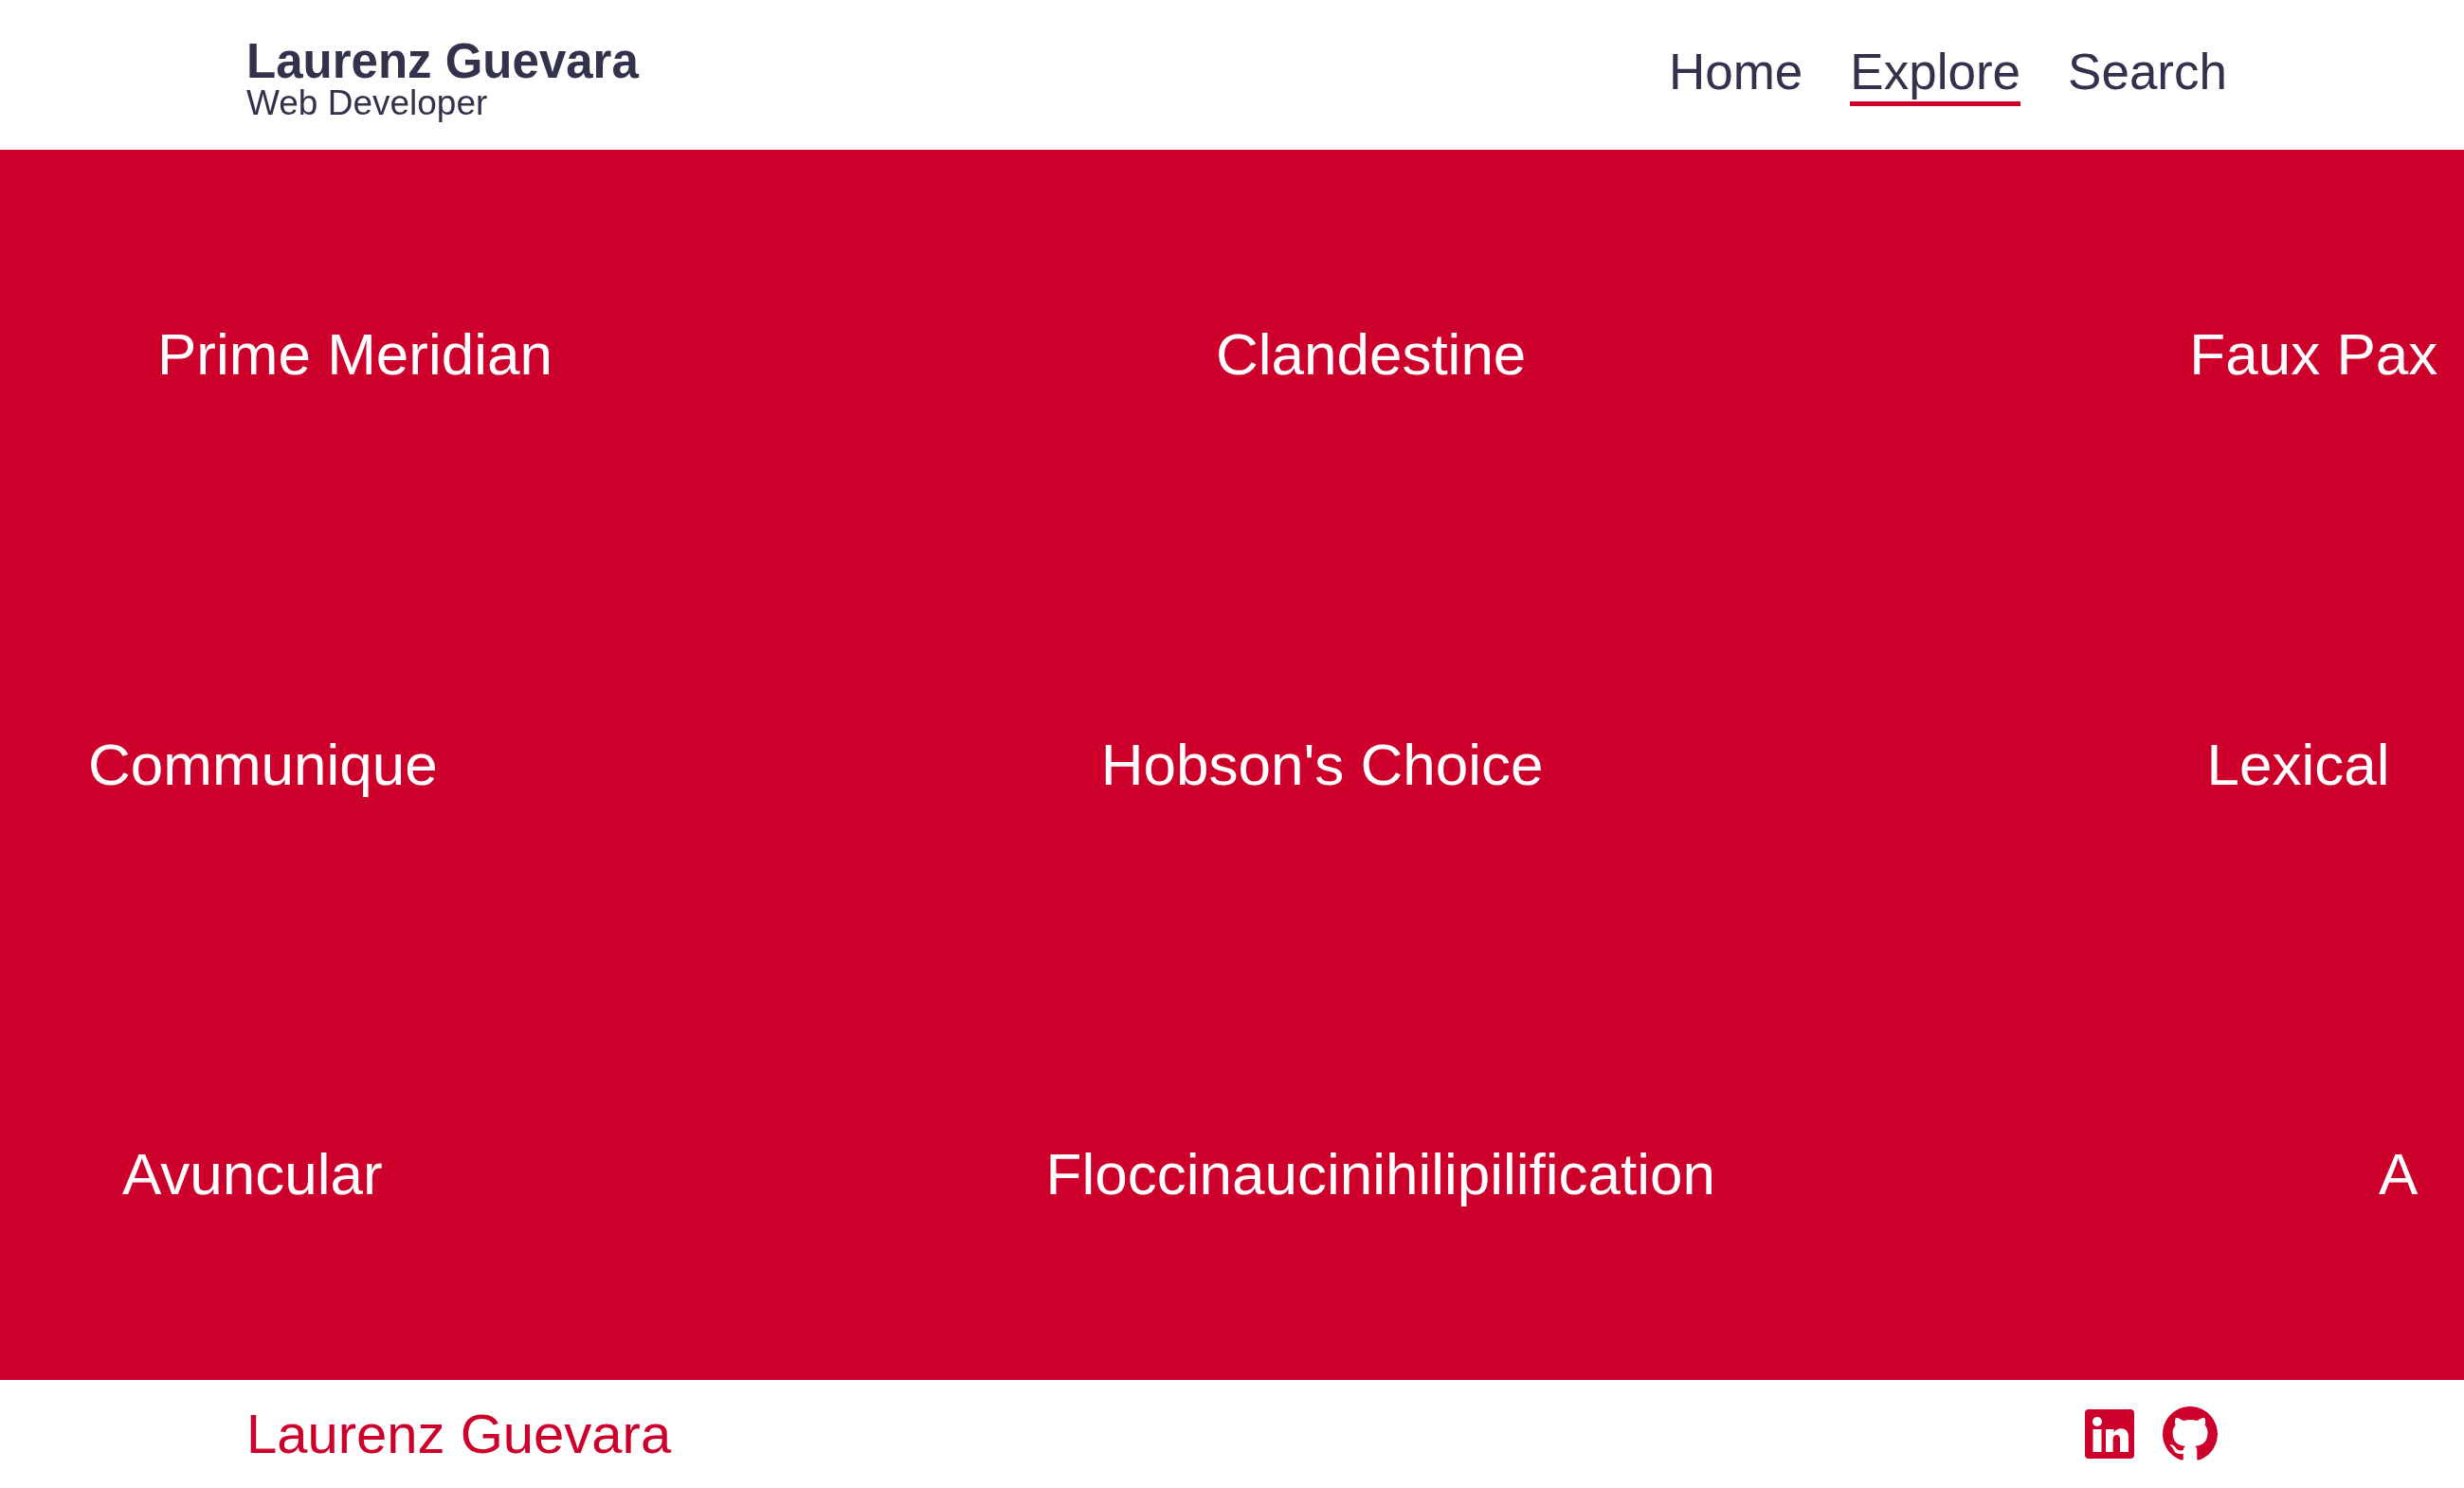 This screenshot has width=2464, height=1488. What do you see at coordinates (1322, 765) in the screenshot?
I see `word-link: Hobson's Choice` at bounding box center [1322, 765].